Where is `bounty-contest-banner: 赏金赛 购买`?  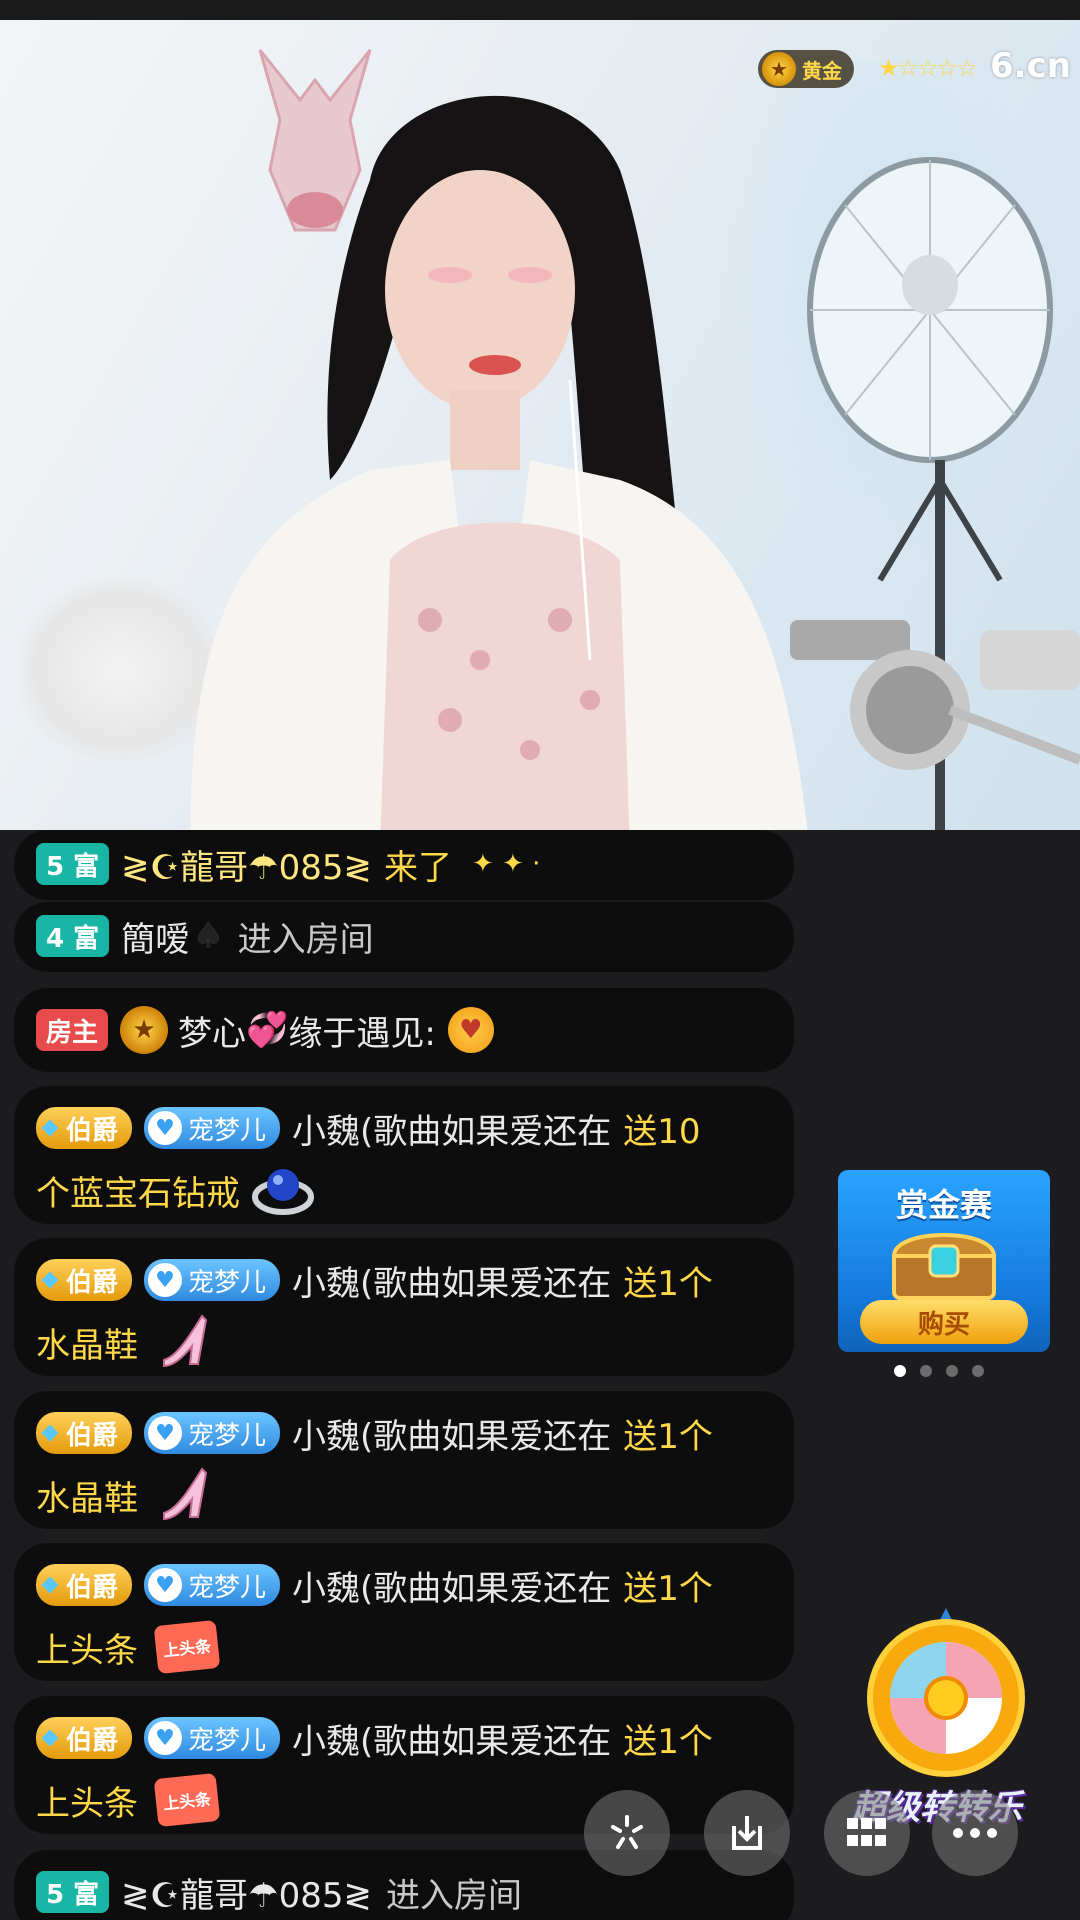
bounty-contest-banner: 赏金赛 购买 is located at coordinates (944, 1261).